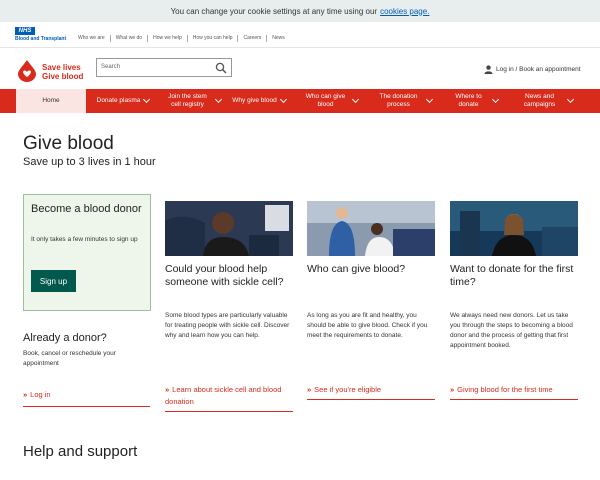 The width and height of the screenshot is (600, 480). What do you see at coordinates (89, 162) in the screenshot?
I see `page-subtitle: Save up to 3 lives in 1 hour` at bounding box center [89, 162].